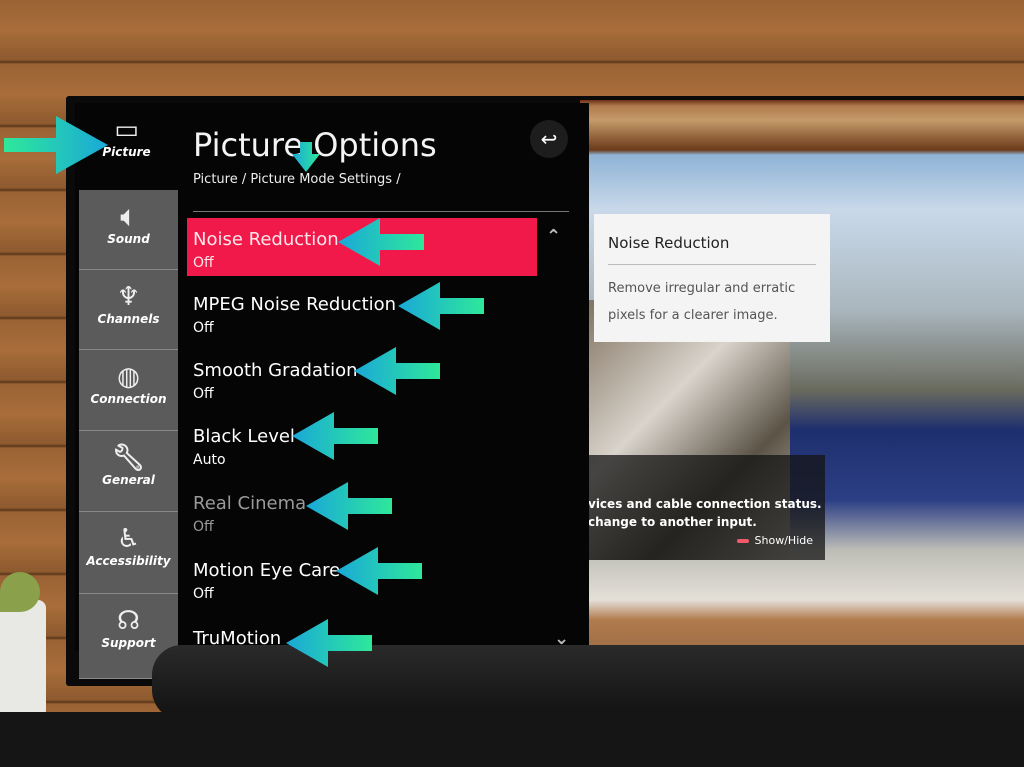  What do you see at coordinates (128, 399) in the screenshot?
I see `sidebar-label: Connection` at bounding box center [128, 399].